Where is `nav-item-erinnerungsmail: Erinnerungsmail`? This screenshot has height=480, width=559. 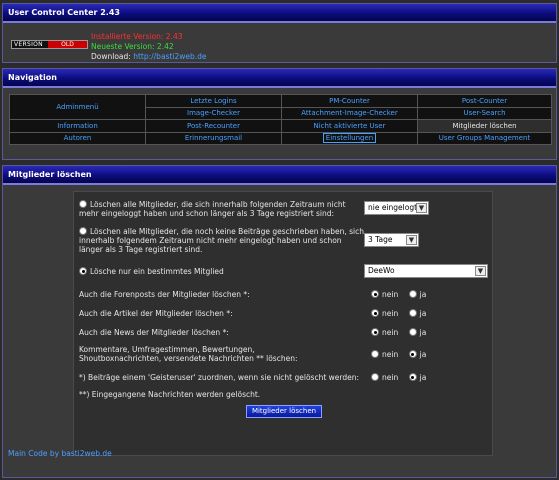
nav-item-erinnerungsmail: Erinnerungsmail is located at coordinates (213, 138).